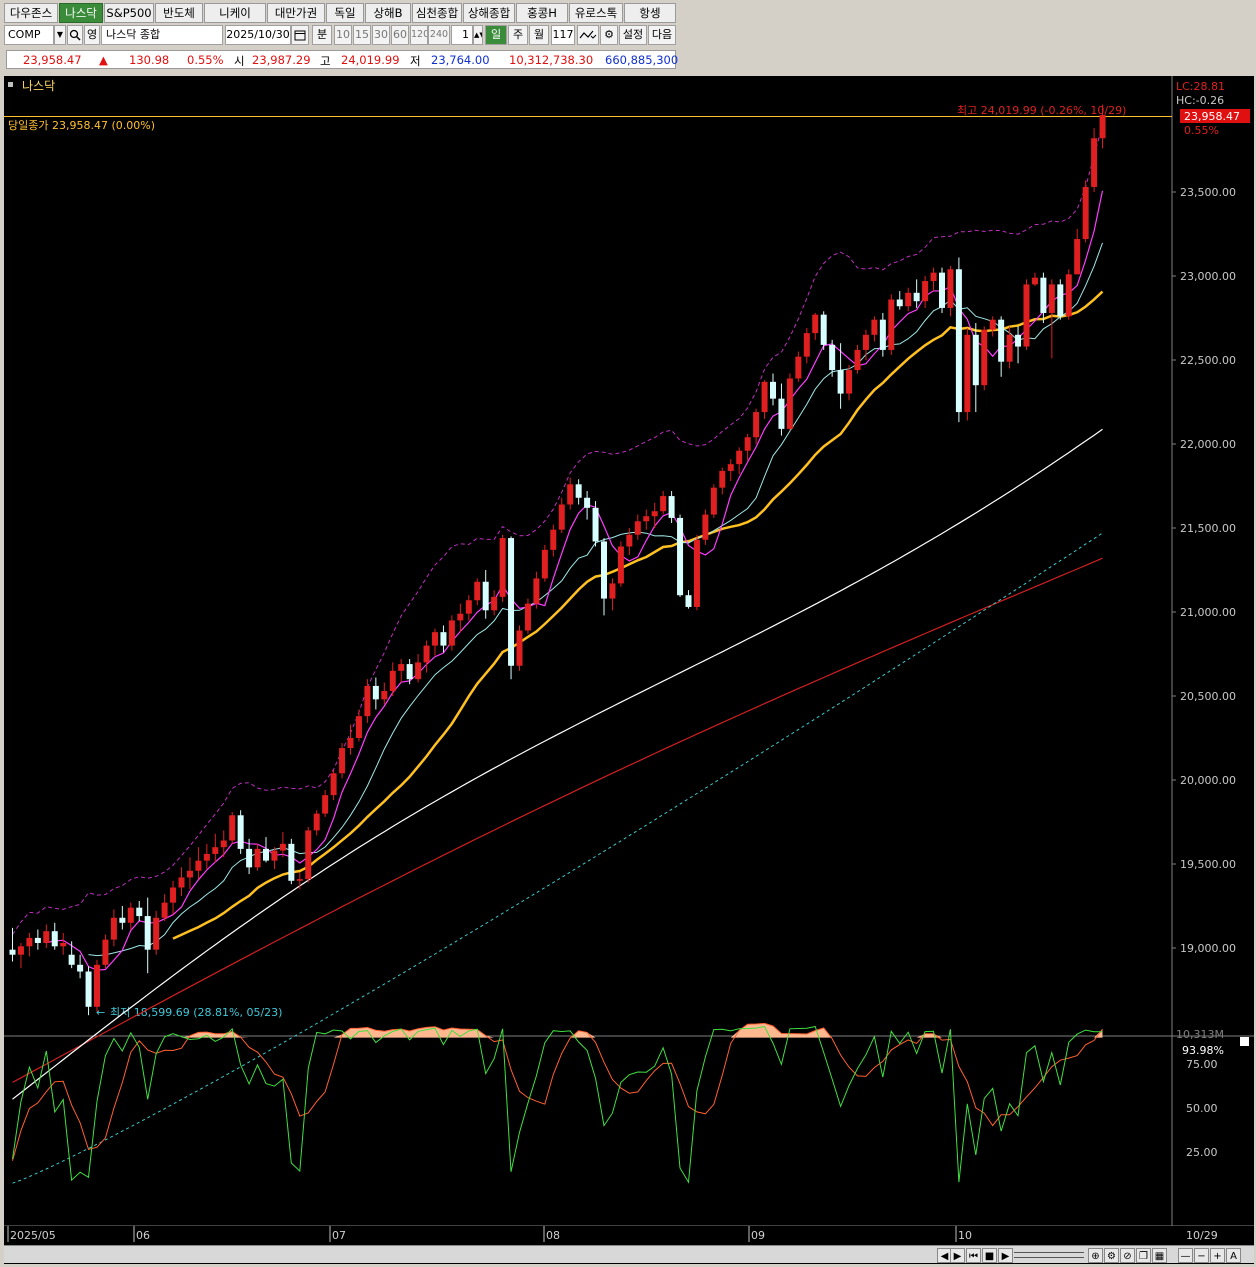 This screenshot has height=1267, width=1256. Describe the element at coordinates (322, 35) in the screenshot. I see `minute-unit-button: 분` at that location.